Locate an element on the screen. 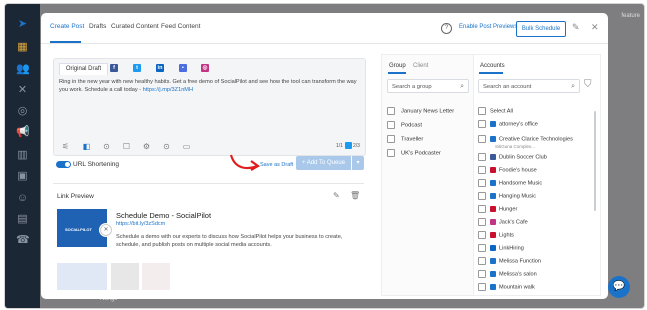 This screenshot has width=647, height=310. original-draft-tab: Original Draft is located at coordinates (83, 69).